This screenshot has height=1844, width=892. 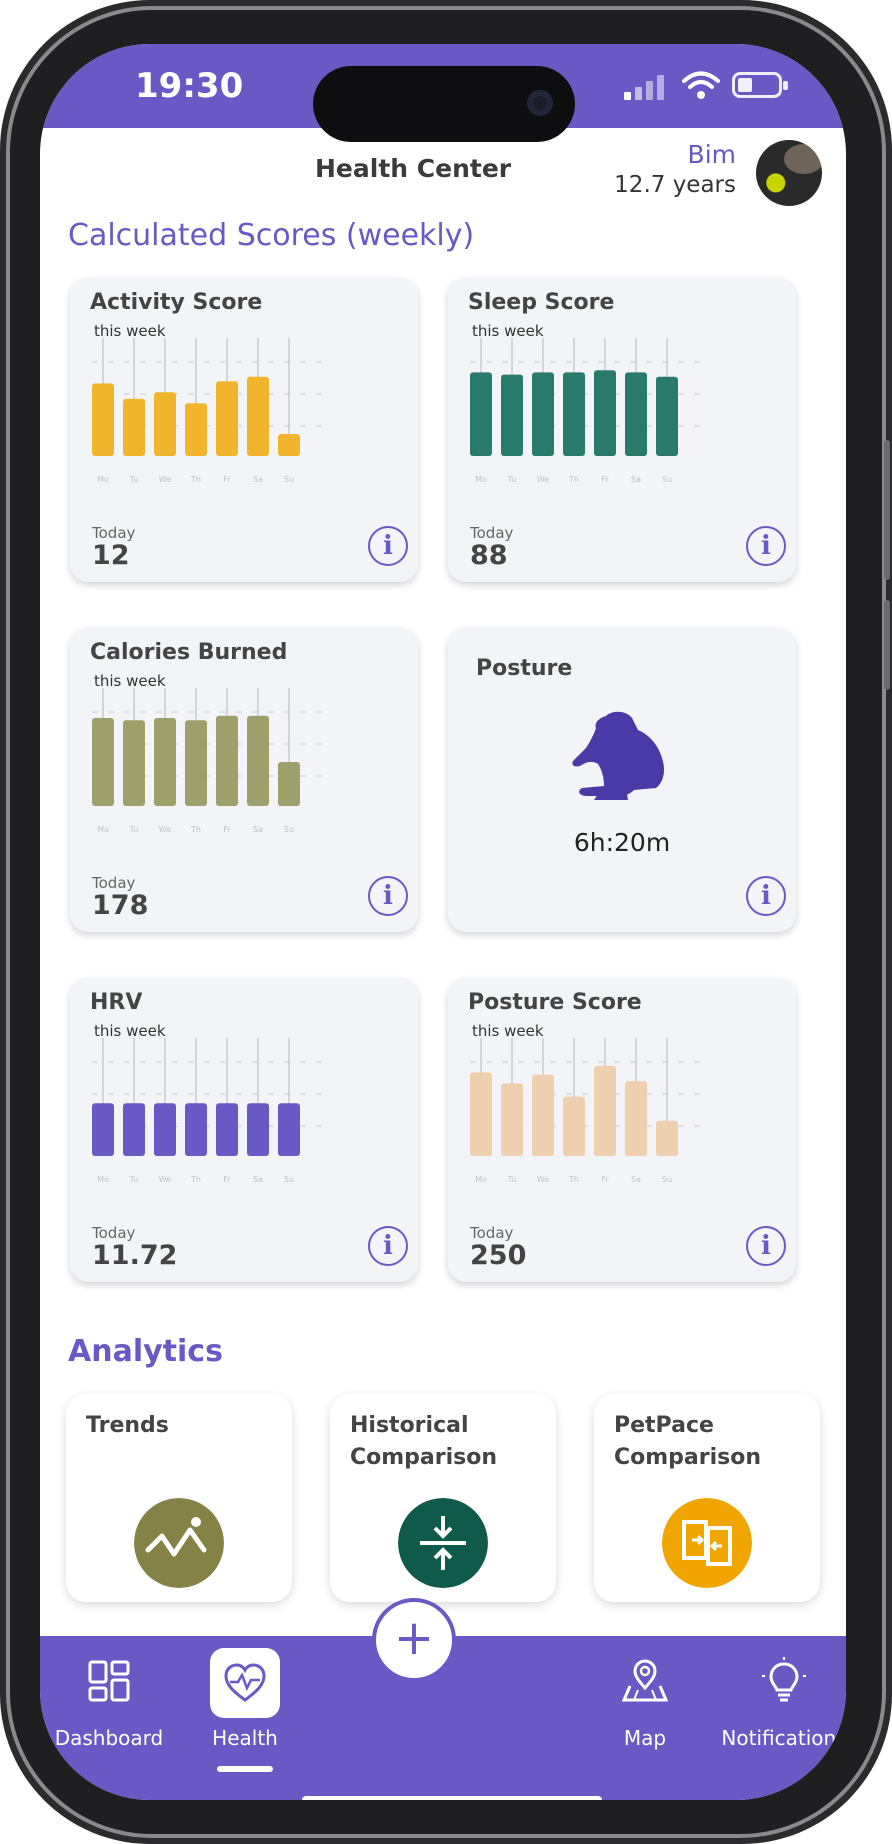 What do you see at coordinates (211, 1111) in the screenshot?
I see `hrv-bar-chart: Mo Tu We Th Fr Sa Su` at bounding box center [211, 1111].